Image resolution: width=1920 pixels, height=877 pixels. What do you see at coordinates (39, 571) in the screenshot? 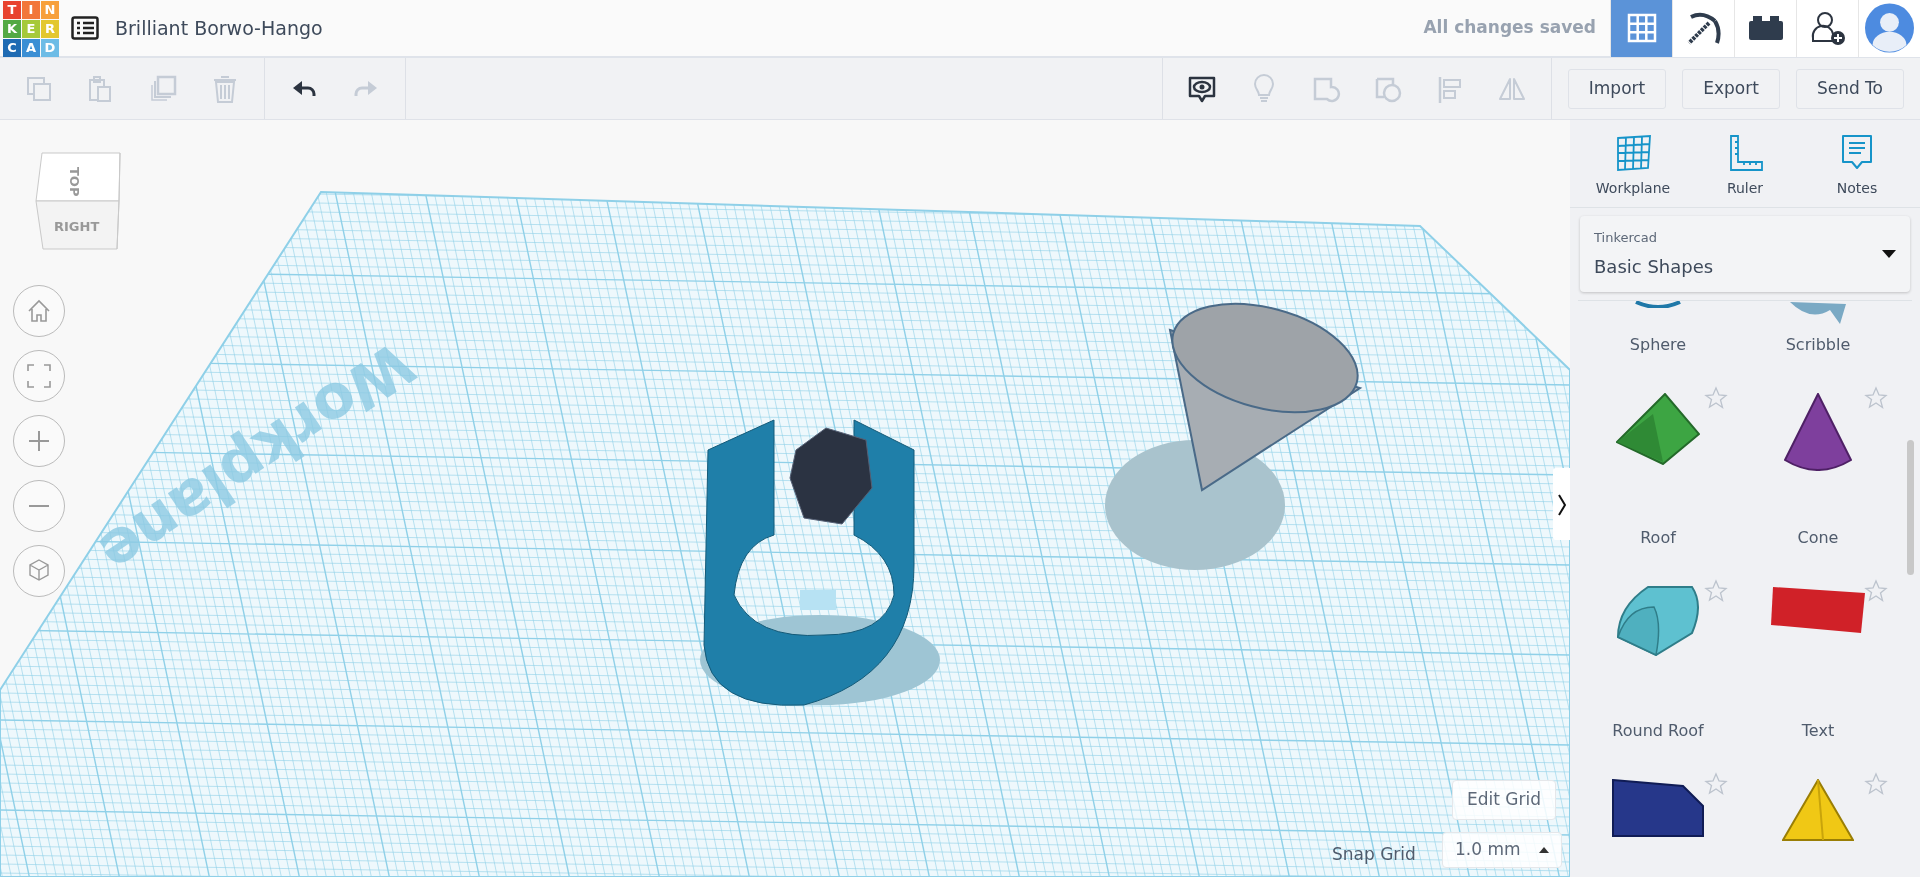
I see `perspective-button` at bounding box center [39, 571].